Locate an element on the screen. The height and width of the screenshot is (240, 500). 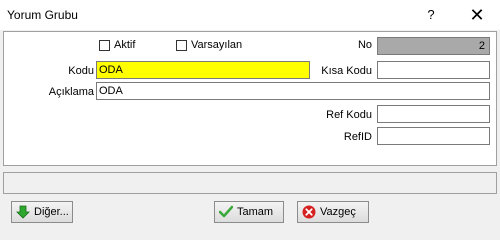
window-title: Yorum Grubu is located at coordinates (42, 15).